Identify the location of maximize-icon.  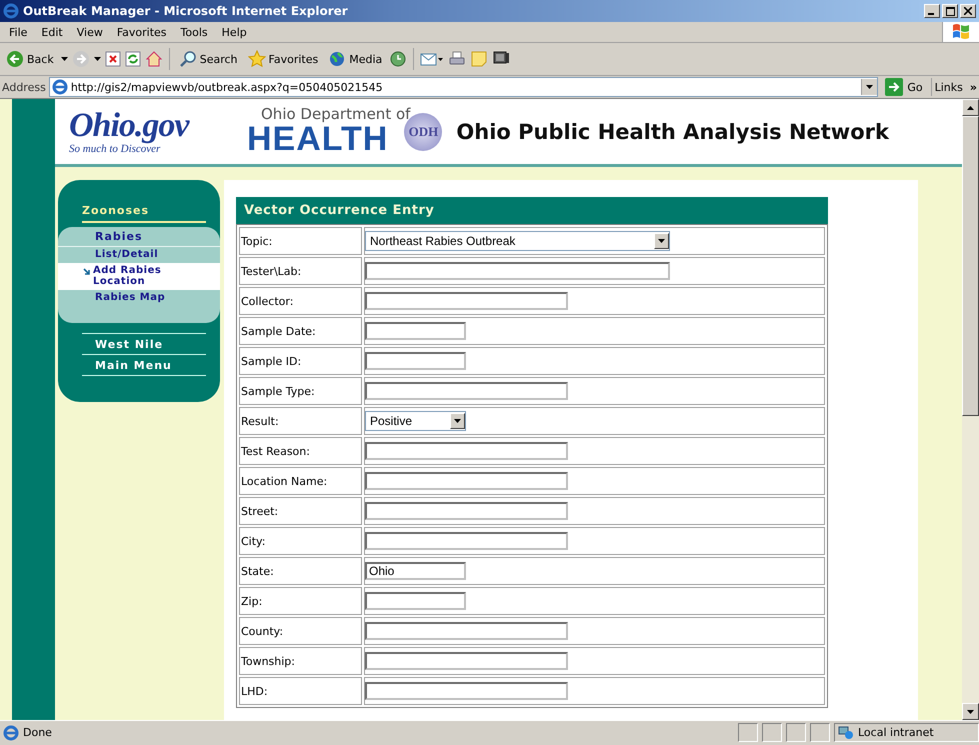
(950, 11).